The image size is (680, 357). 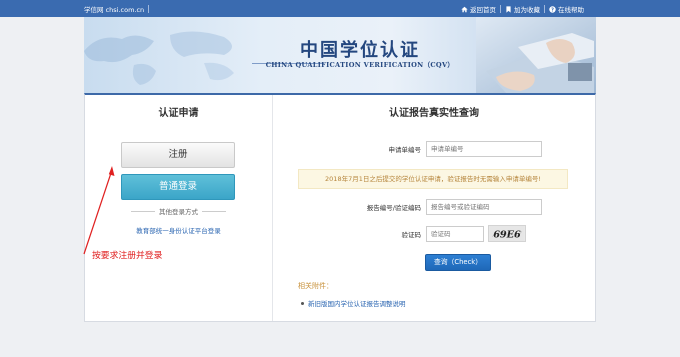 What do you see at coordinates (114, 10) in the screenshot?
I see `site-name-text: 学信网 chsi.com.cn` at bounding box center [114, 10].